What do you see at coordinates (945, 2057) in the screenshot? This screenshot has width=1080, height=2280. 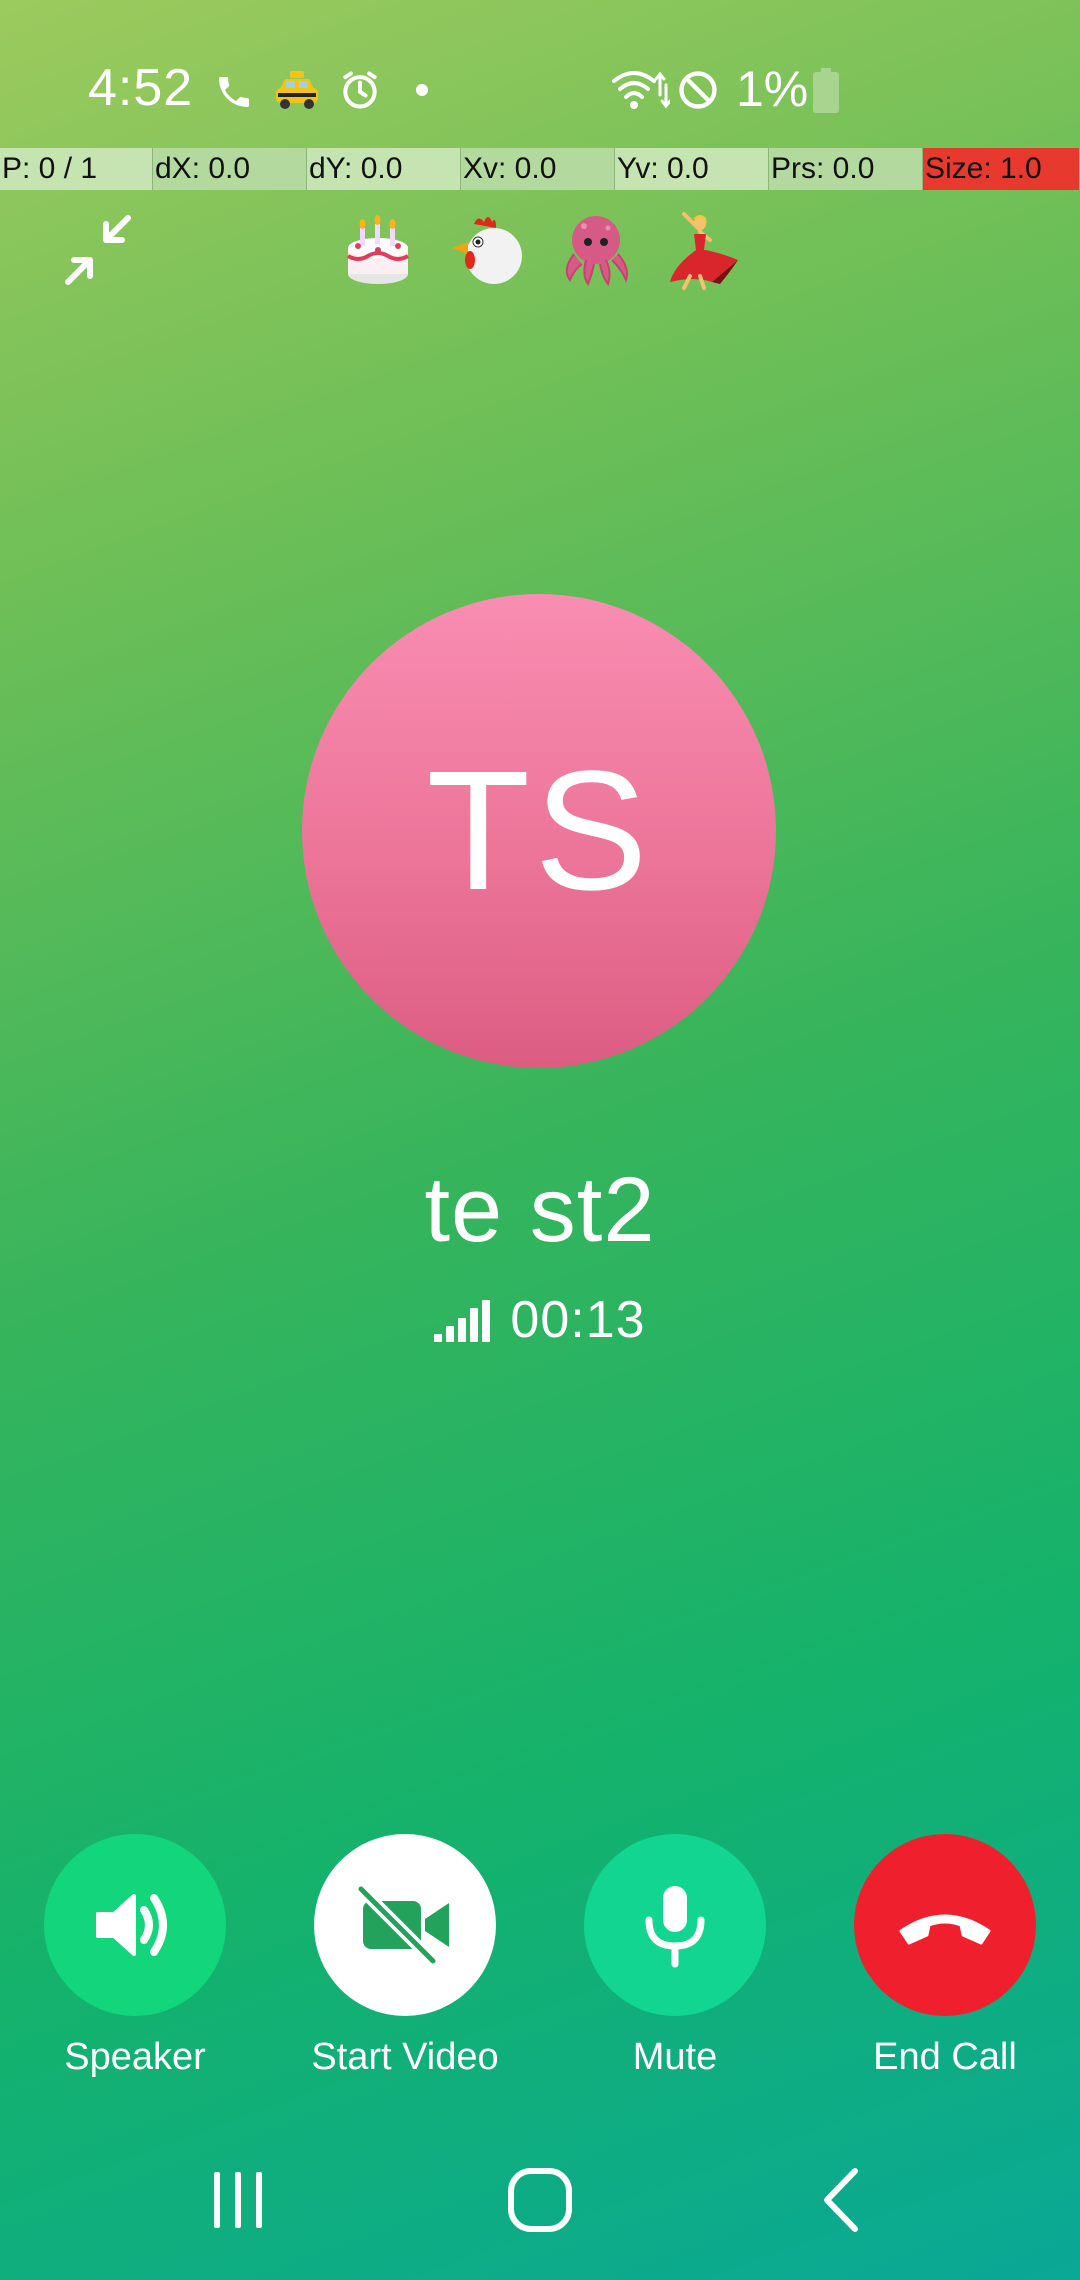 I see `end-call-label: End Call` at bounding box center [945, 2057].